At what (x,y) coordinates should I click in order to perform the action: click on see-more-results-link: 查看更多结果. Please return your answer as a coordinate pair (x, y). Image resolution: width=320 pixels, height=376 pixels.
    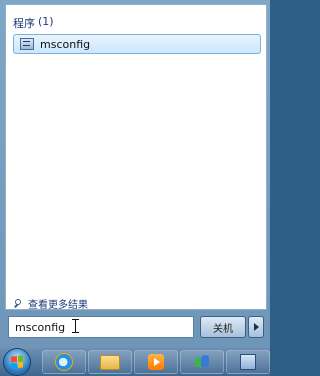
    Looking at the image, I should click on (51, 303).